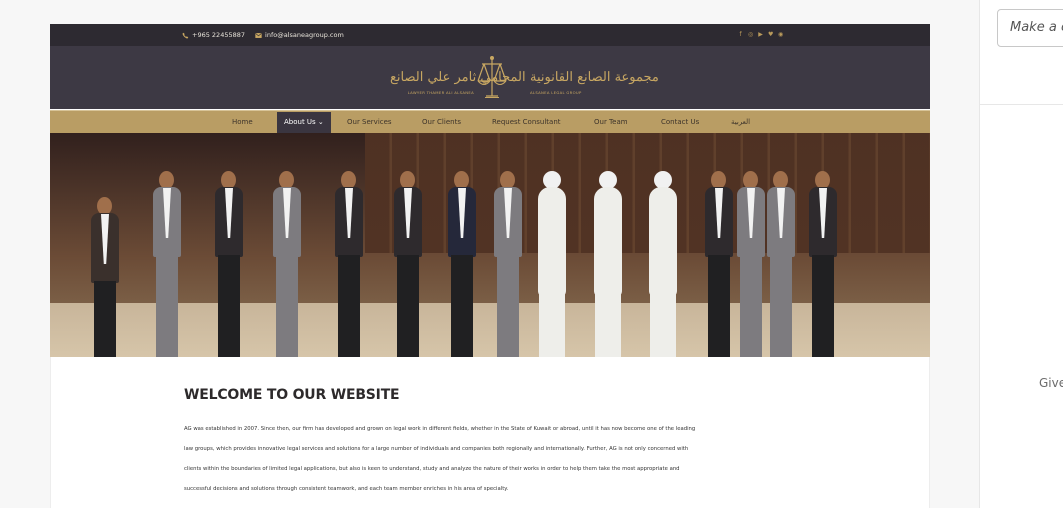  What do you see at coordinates (458, 77) in the screenshot?
I see `lawyer-arabic-name: المحامي ثامر علي الصانع` at bounding box center [458, 77].